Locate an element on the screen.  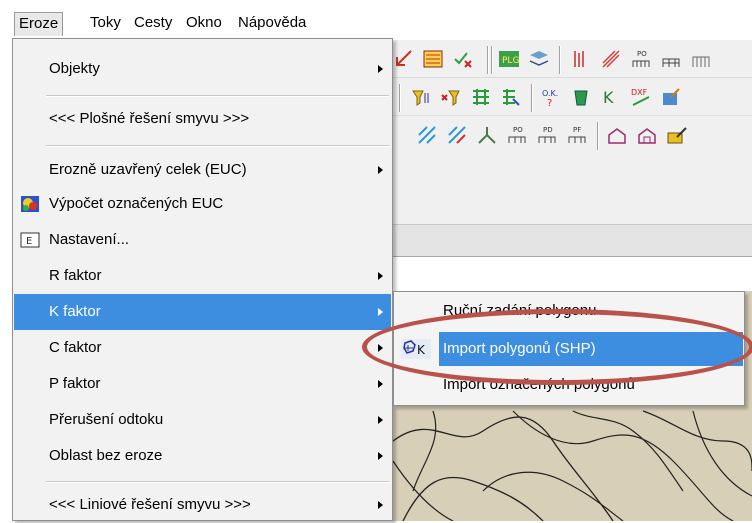
toolbar-table-icon is located at coordinates (701, 59).